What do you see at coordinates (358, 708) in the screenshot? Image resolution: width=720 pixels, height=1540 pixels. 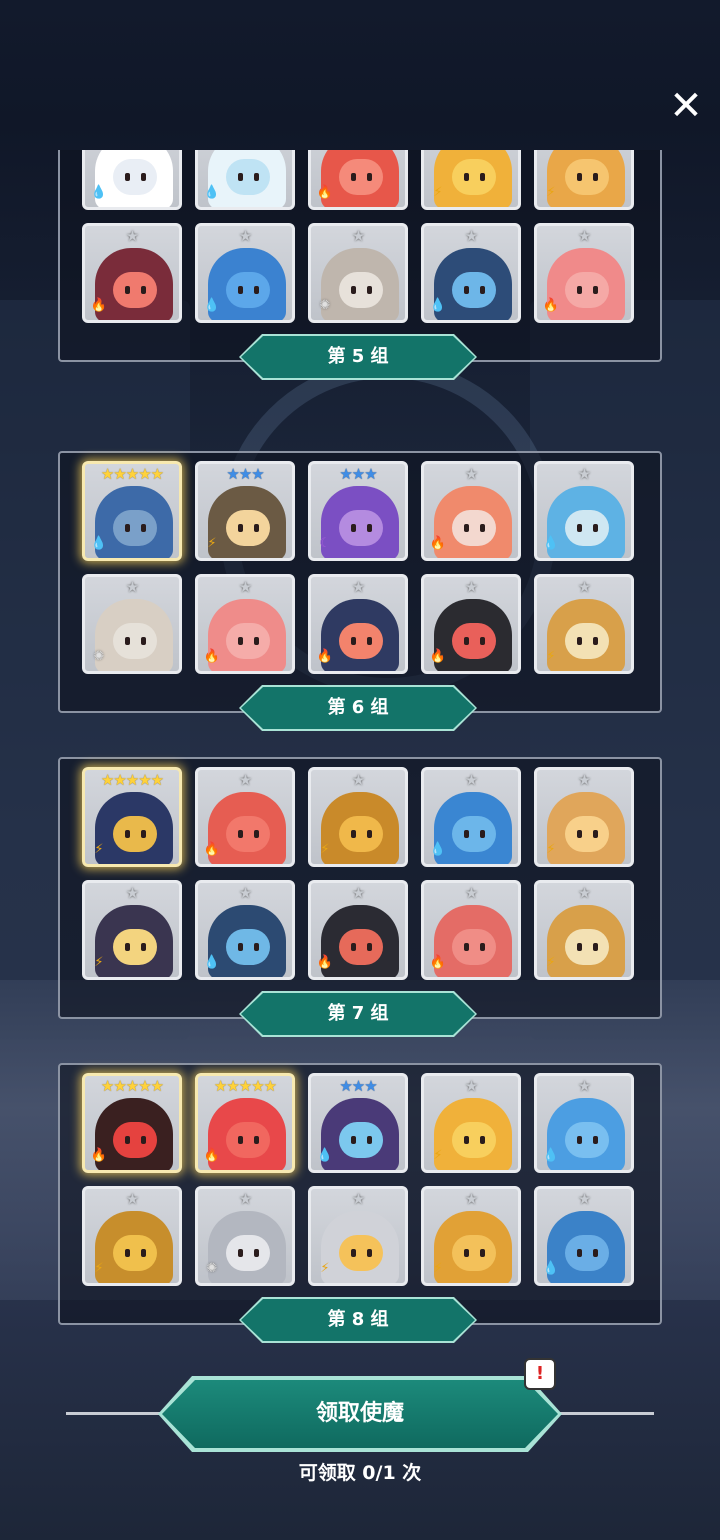 I see `group-banner: 第 6 组` at bounding box center [358, 708].